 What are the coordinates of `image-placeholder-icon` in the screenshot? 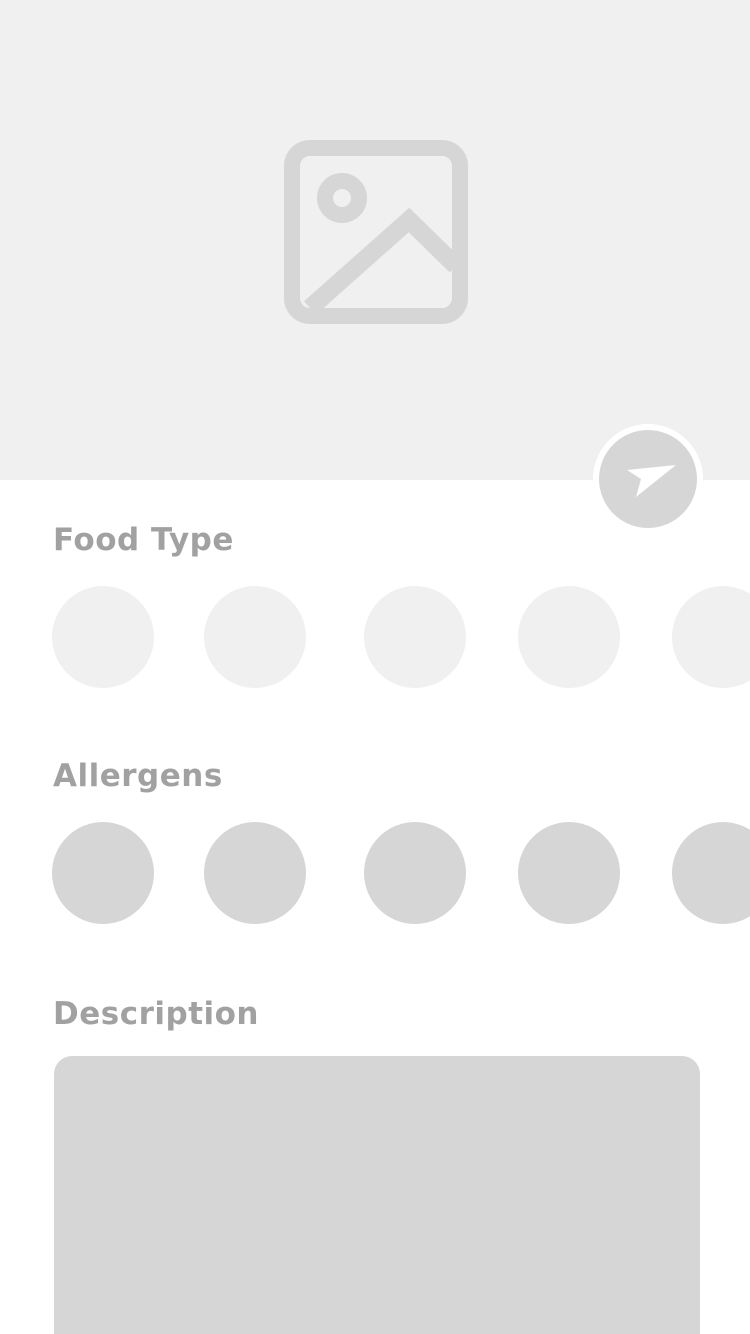 It's located at (376, 232).